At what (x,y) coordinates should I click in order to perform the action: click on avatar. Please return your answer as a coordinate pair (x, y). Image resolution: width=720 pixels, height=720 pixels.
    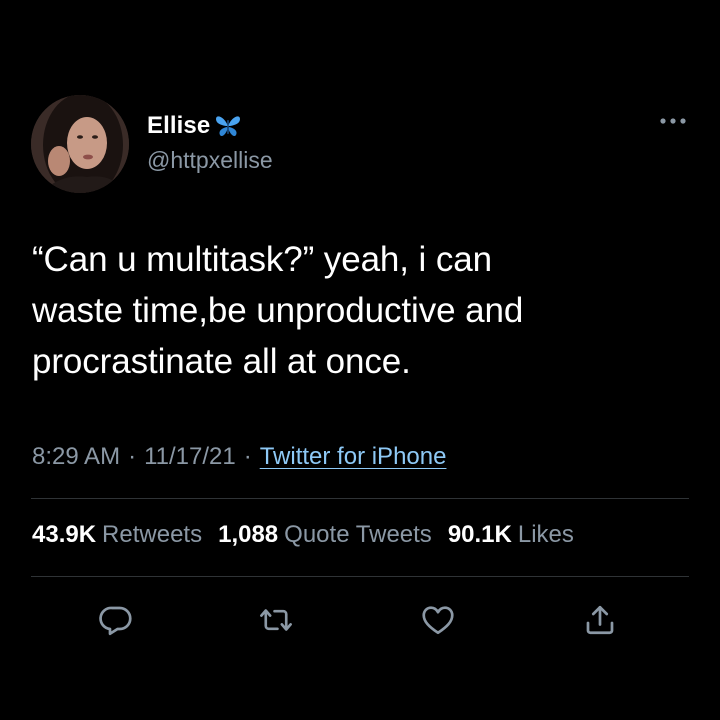
    Looking at the image, I should click on (80, 144).